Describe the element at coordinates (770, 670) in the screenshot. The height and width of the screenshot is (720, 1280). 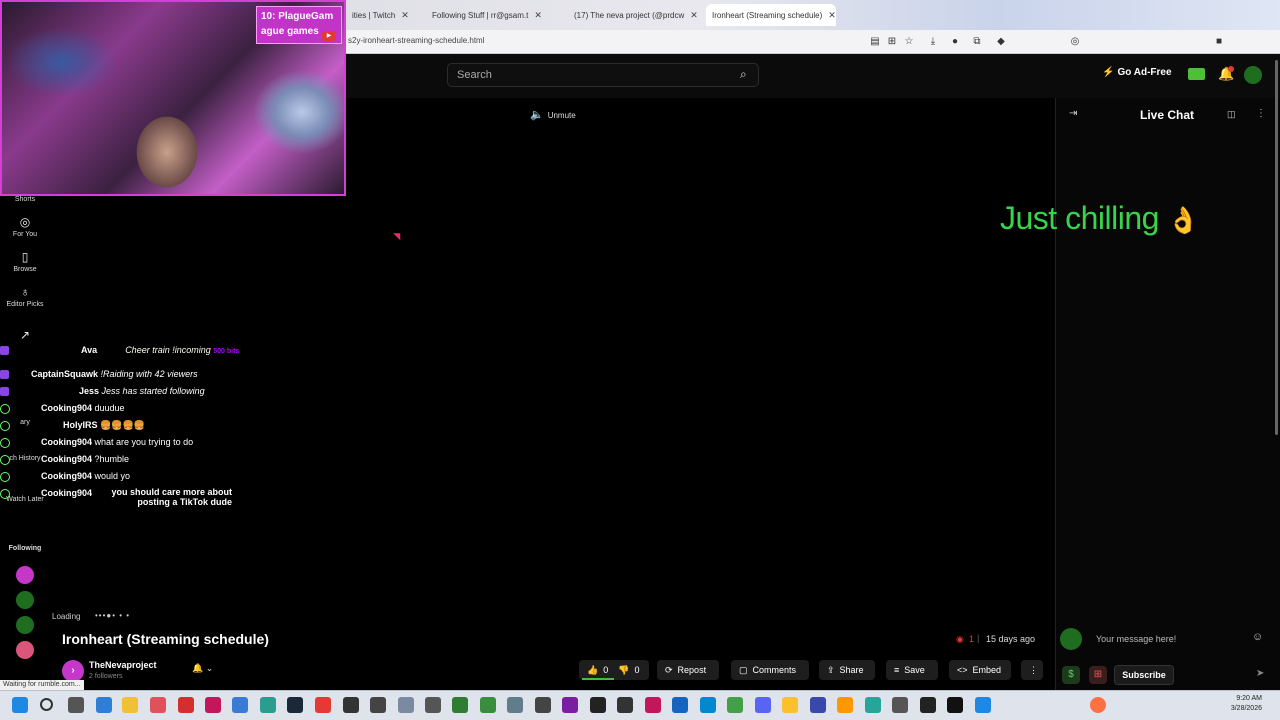
I see `comments-button: ▢ Comments` at that location.